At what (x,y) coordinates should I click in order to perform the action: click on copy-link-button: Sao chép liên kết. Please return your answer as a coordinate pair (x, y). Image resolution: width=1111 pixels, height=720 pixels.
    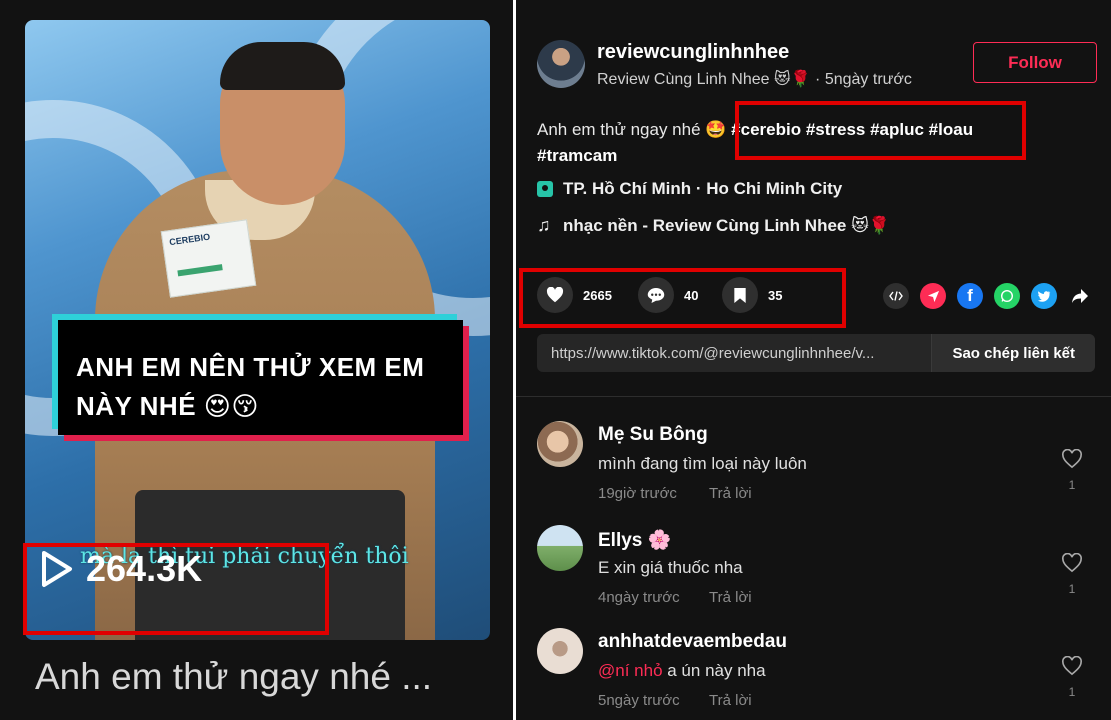
    Looking at the image, I should click on (1013, 353).